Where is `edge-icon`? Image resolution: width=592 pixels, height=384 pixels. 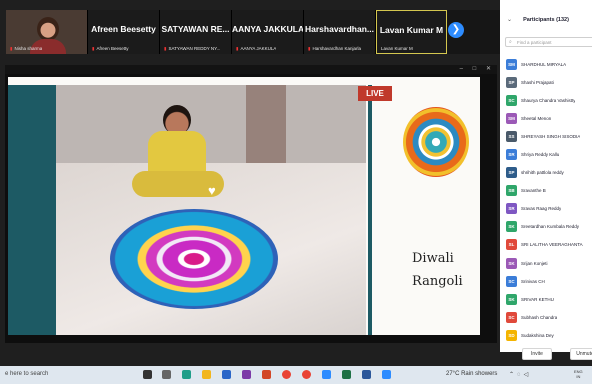 edge-icon is located at coordinates (186, 374).